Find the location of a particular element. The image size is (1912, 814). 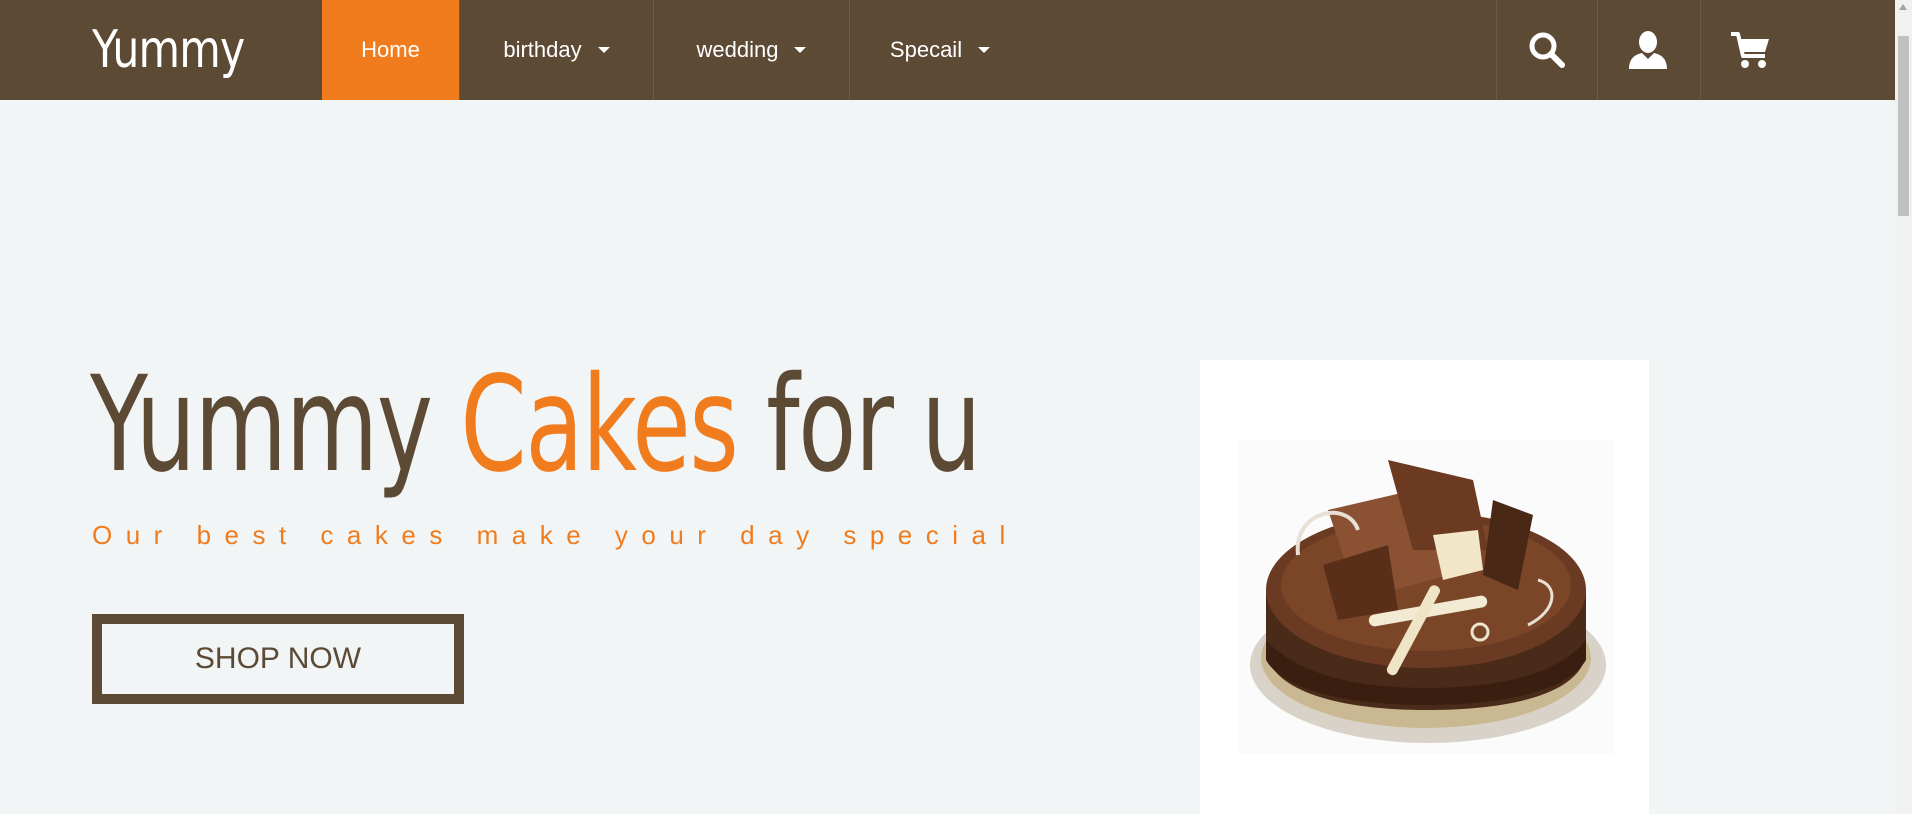

product-card is located at coordinates (1424, 587).